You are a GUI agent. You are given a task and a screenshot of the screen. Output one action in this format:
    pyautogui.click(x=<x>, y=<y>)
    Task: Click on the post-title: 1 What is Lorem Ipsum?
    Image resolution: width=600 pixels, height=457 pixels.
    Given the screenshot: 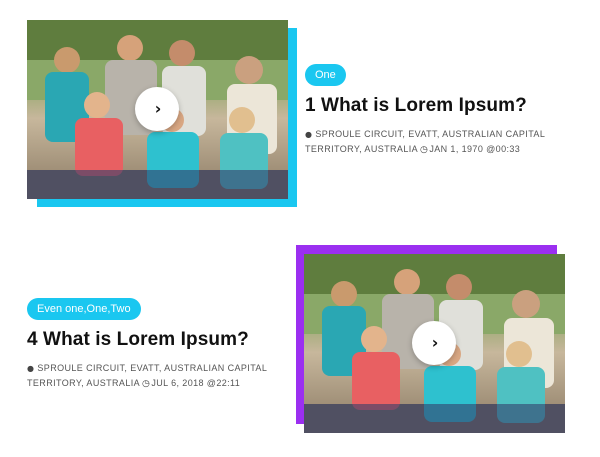 What is the action you would take?
    pyautogui.click(x=416, y=106)
    